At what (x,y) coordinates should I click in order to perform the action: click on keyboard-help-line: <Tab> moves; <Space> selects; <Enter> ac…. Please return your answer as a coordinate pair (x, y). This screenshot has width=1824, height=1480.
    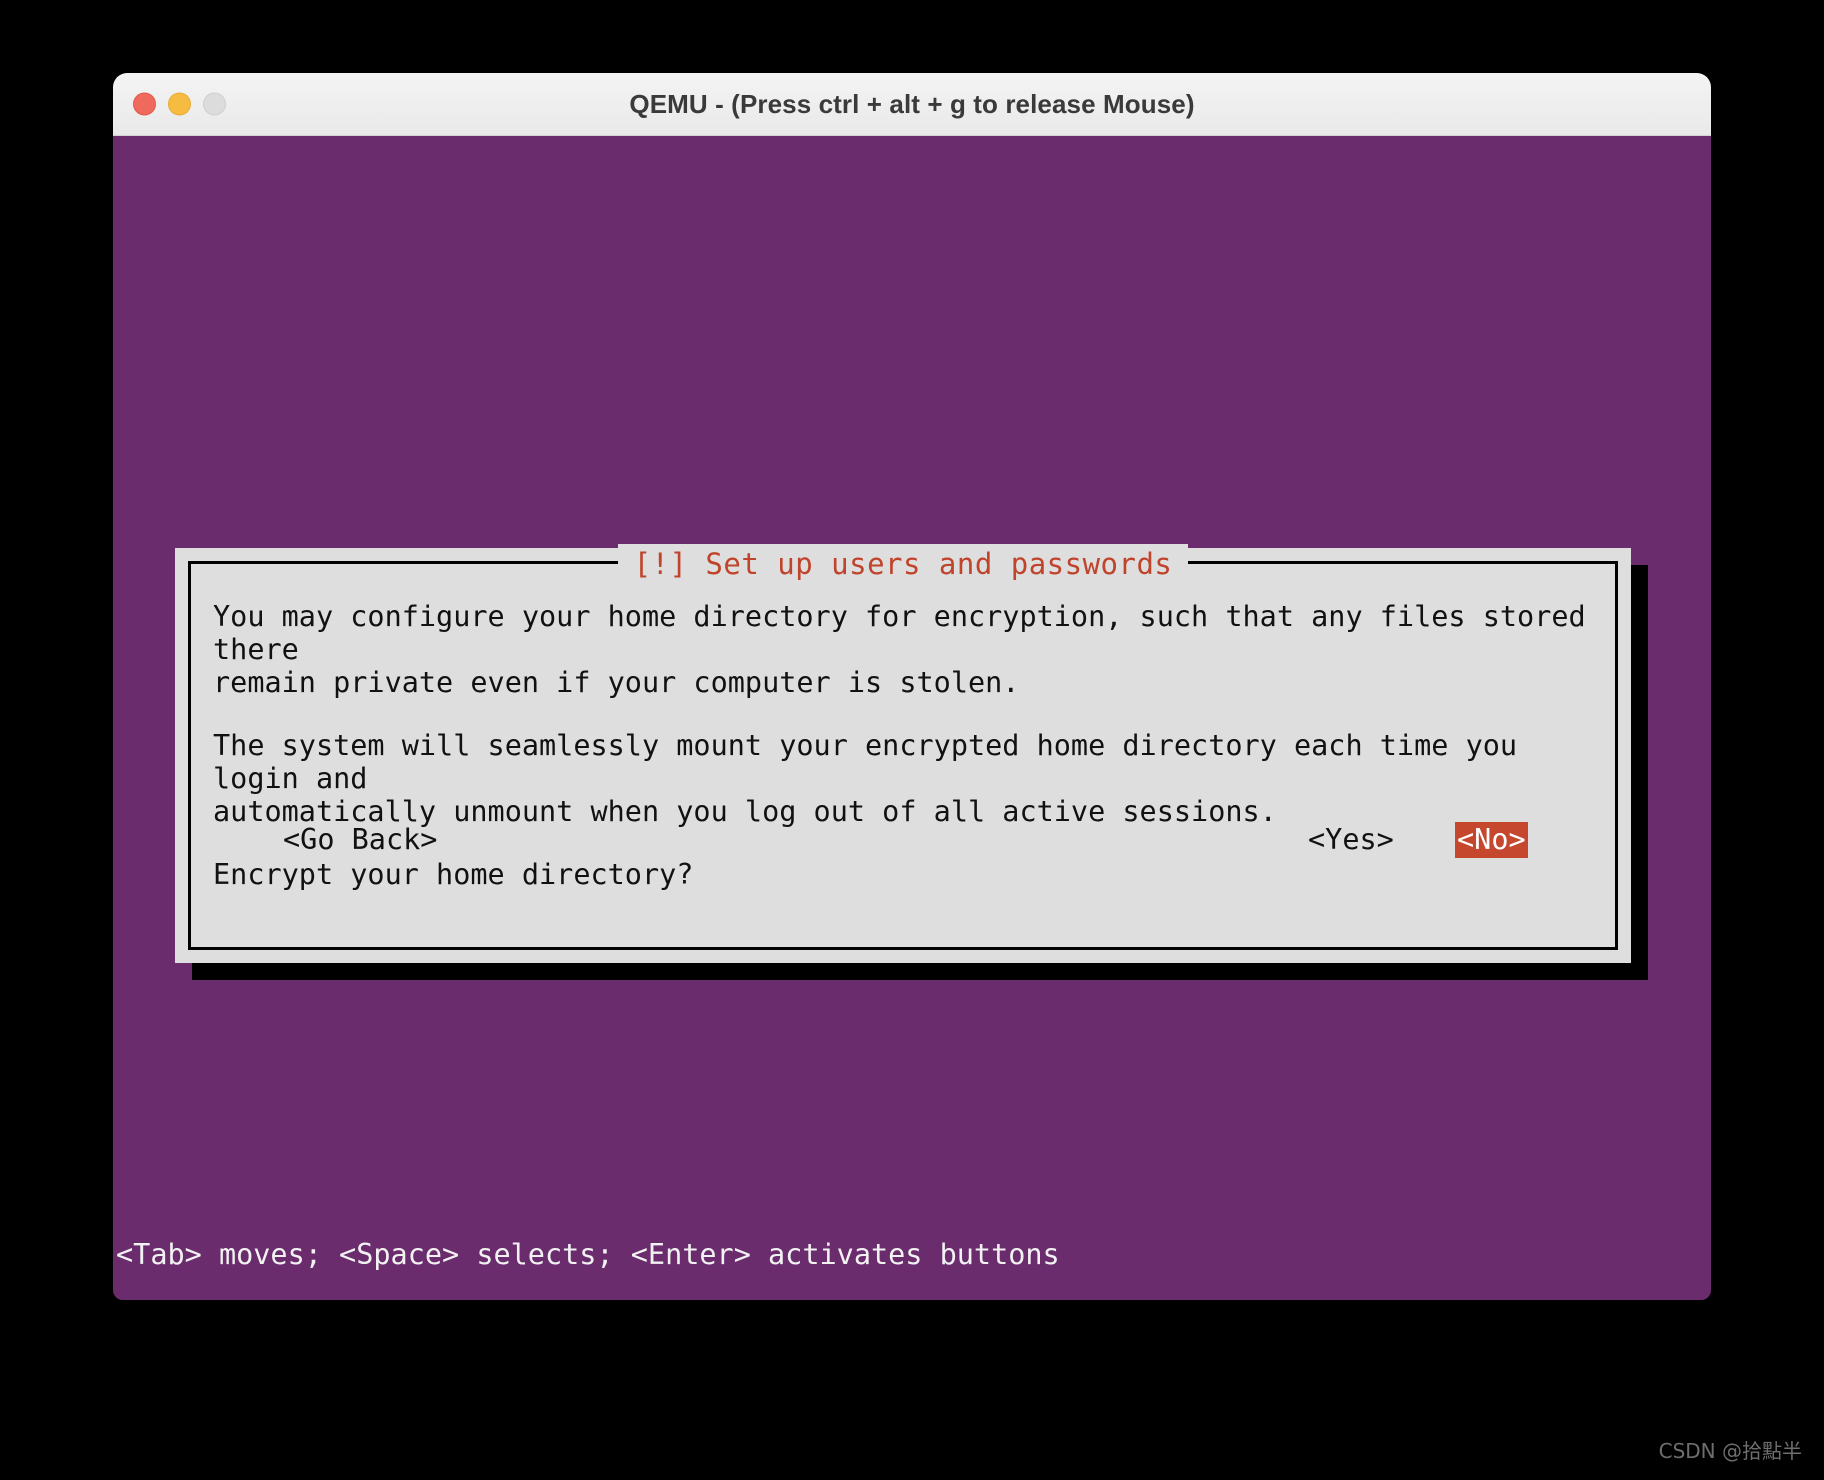
    Looking at the image, I should click on (588, 1254).